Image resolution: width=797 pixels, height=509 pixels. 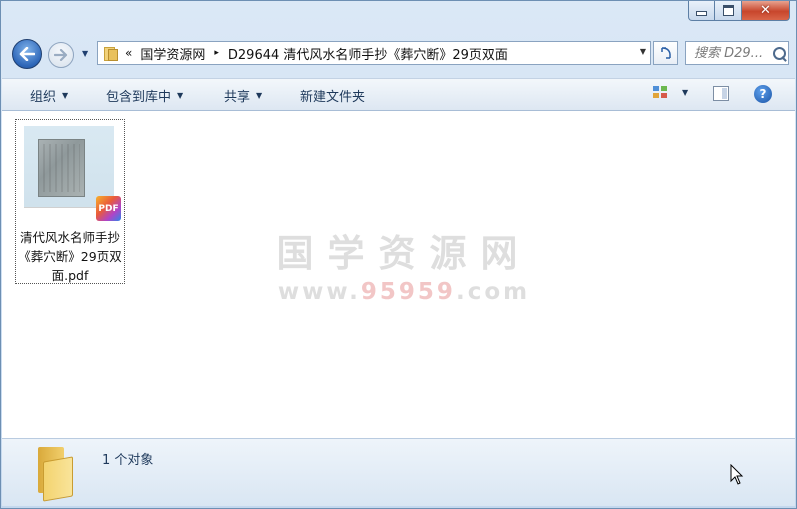 I want to click on command-bar: 组织 ▼ 包含到库中 ▼ 共享 ▼ 新建文件夹 ▼ ?, so click(x=398, y=94).